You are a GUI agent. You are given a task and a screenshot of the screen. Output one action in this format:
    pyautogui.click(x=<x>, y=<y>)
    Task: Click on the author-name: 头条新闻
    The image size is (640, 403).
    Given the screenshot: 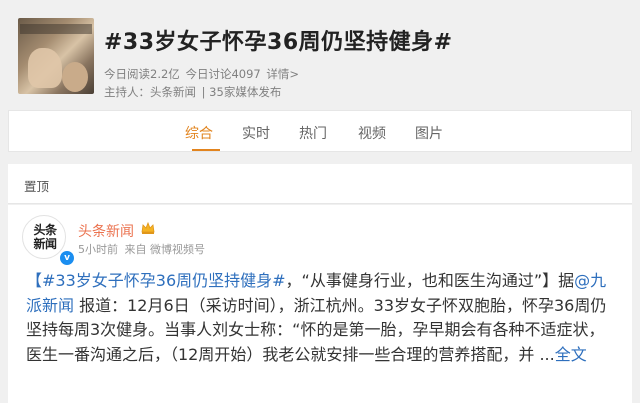 What is the action you would take?
    pyautogui.click(x=106, y=231)
    